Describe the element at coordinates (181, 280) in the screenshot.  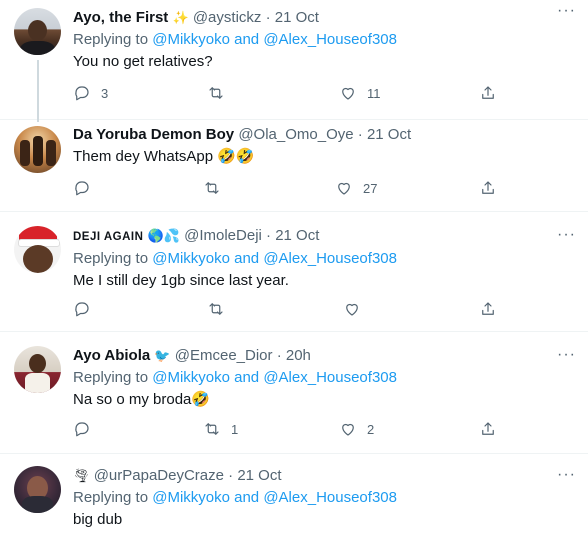
I see `tweet-text: Me I still dey 1gb since last year.` at that location.